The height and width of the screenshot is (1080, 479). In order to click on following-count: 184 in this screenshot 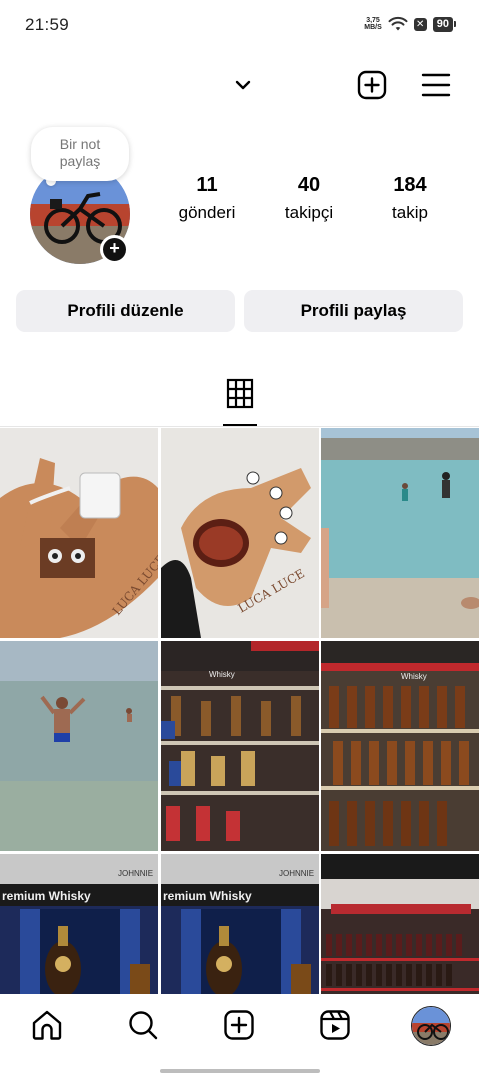, I will do `click(410, 185)`.